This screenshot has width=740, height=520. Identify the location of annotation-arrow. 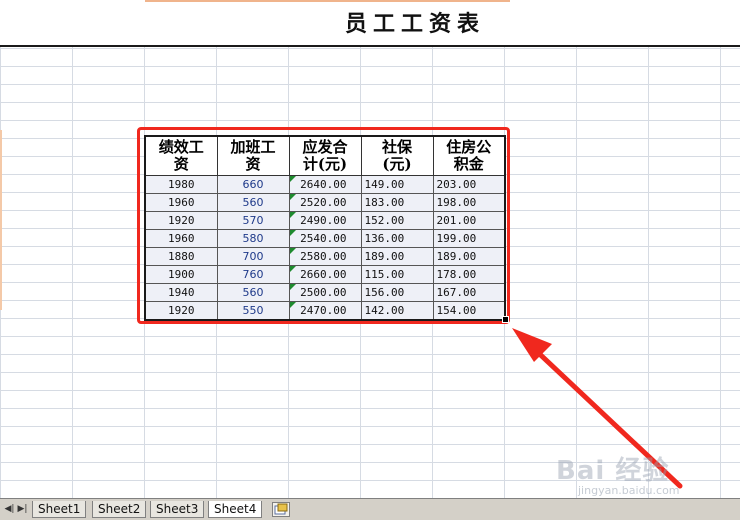
(597, 408).